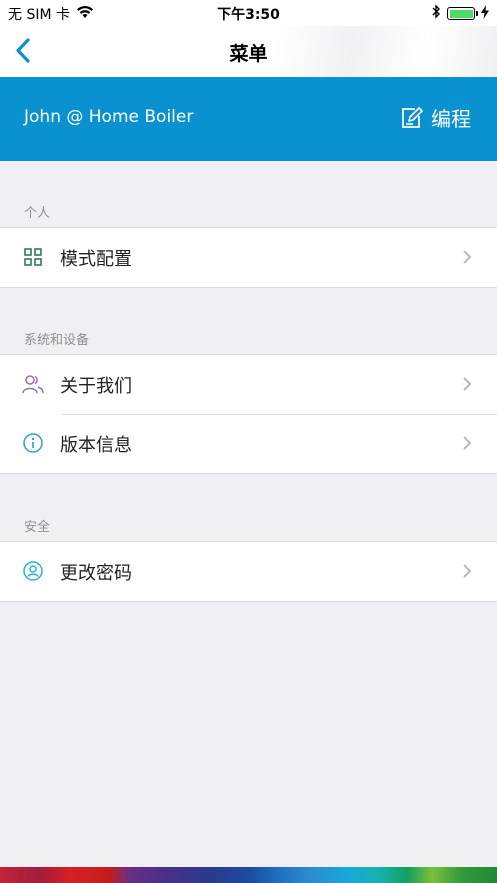 This screenshot has width=497, height=883. I want to click on bluetooth-icon, so click(436, 13).